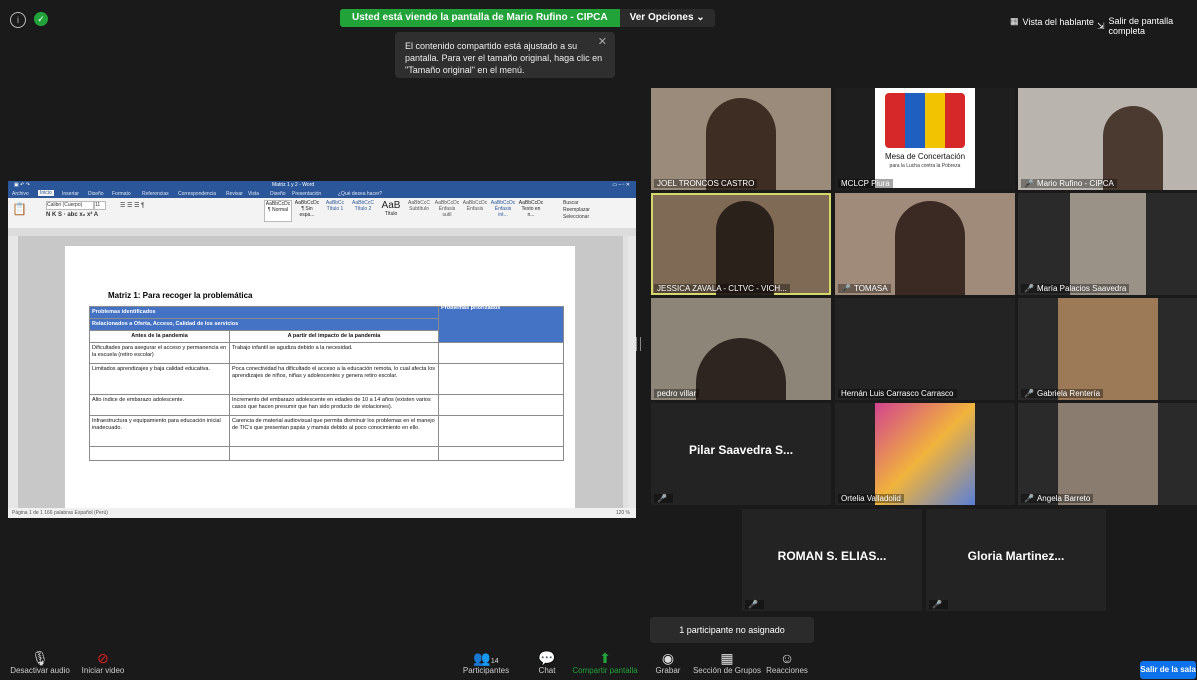  I want to click on speaker-view-button: ▦ Vista del hablante, so click(1052, 21).